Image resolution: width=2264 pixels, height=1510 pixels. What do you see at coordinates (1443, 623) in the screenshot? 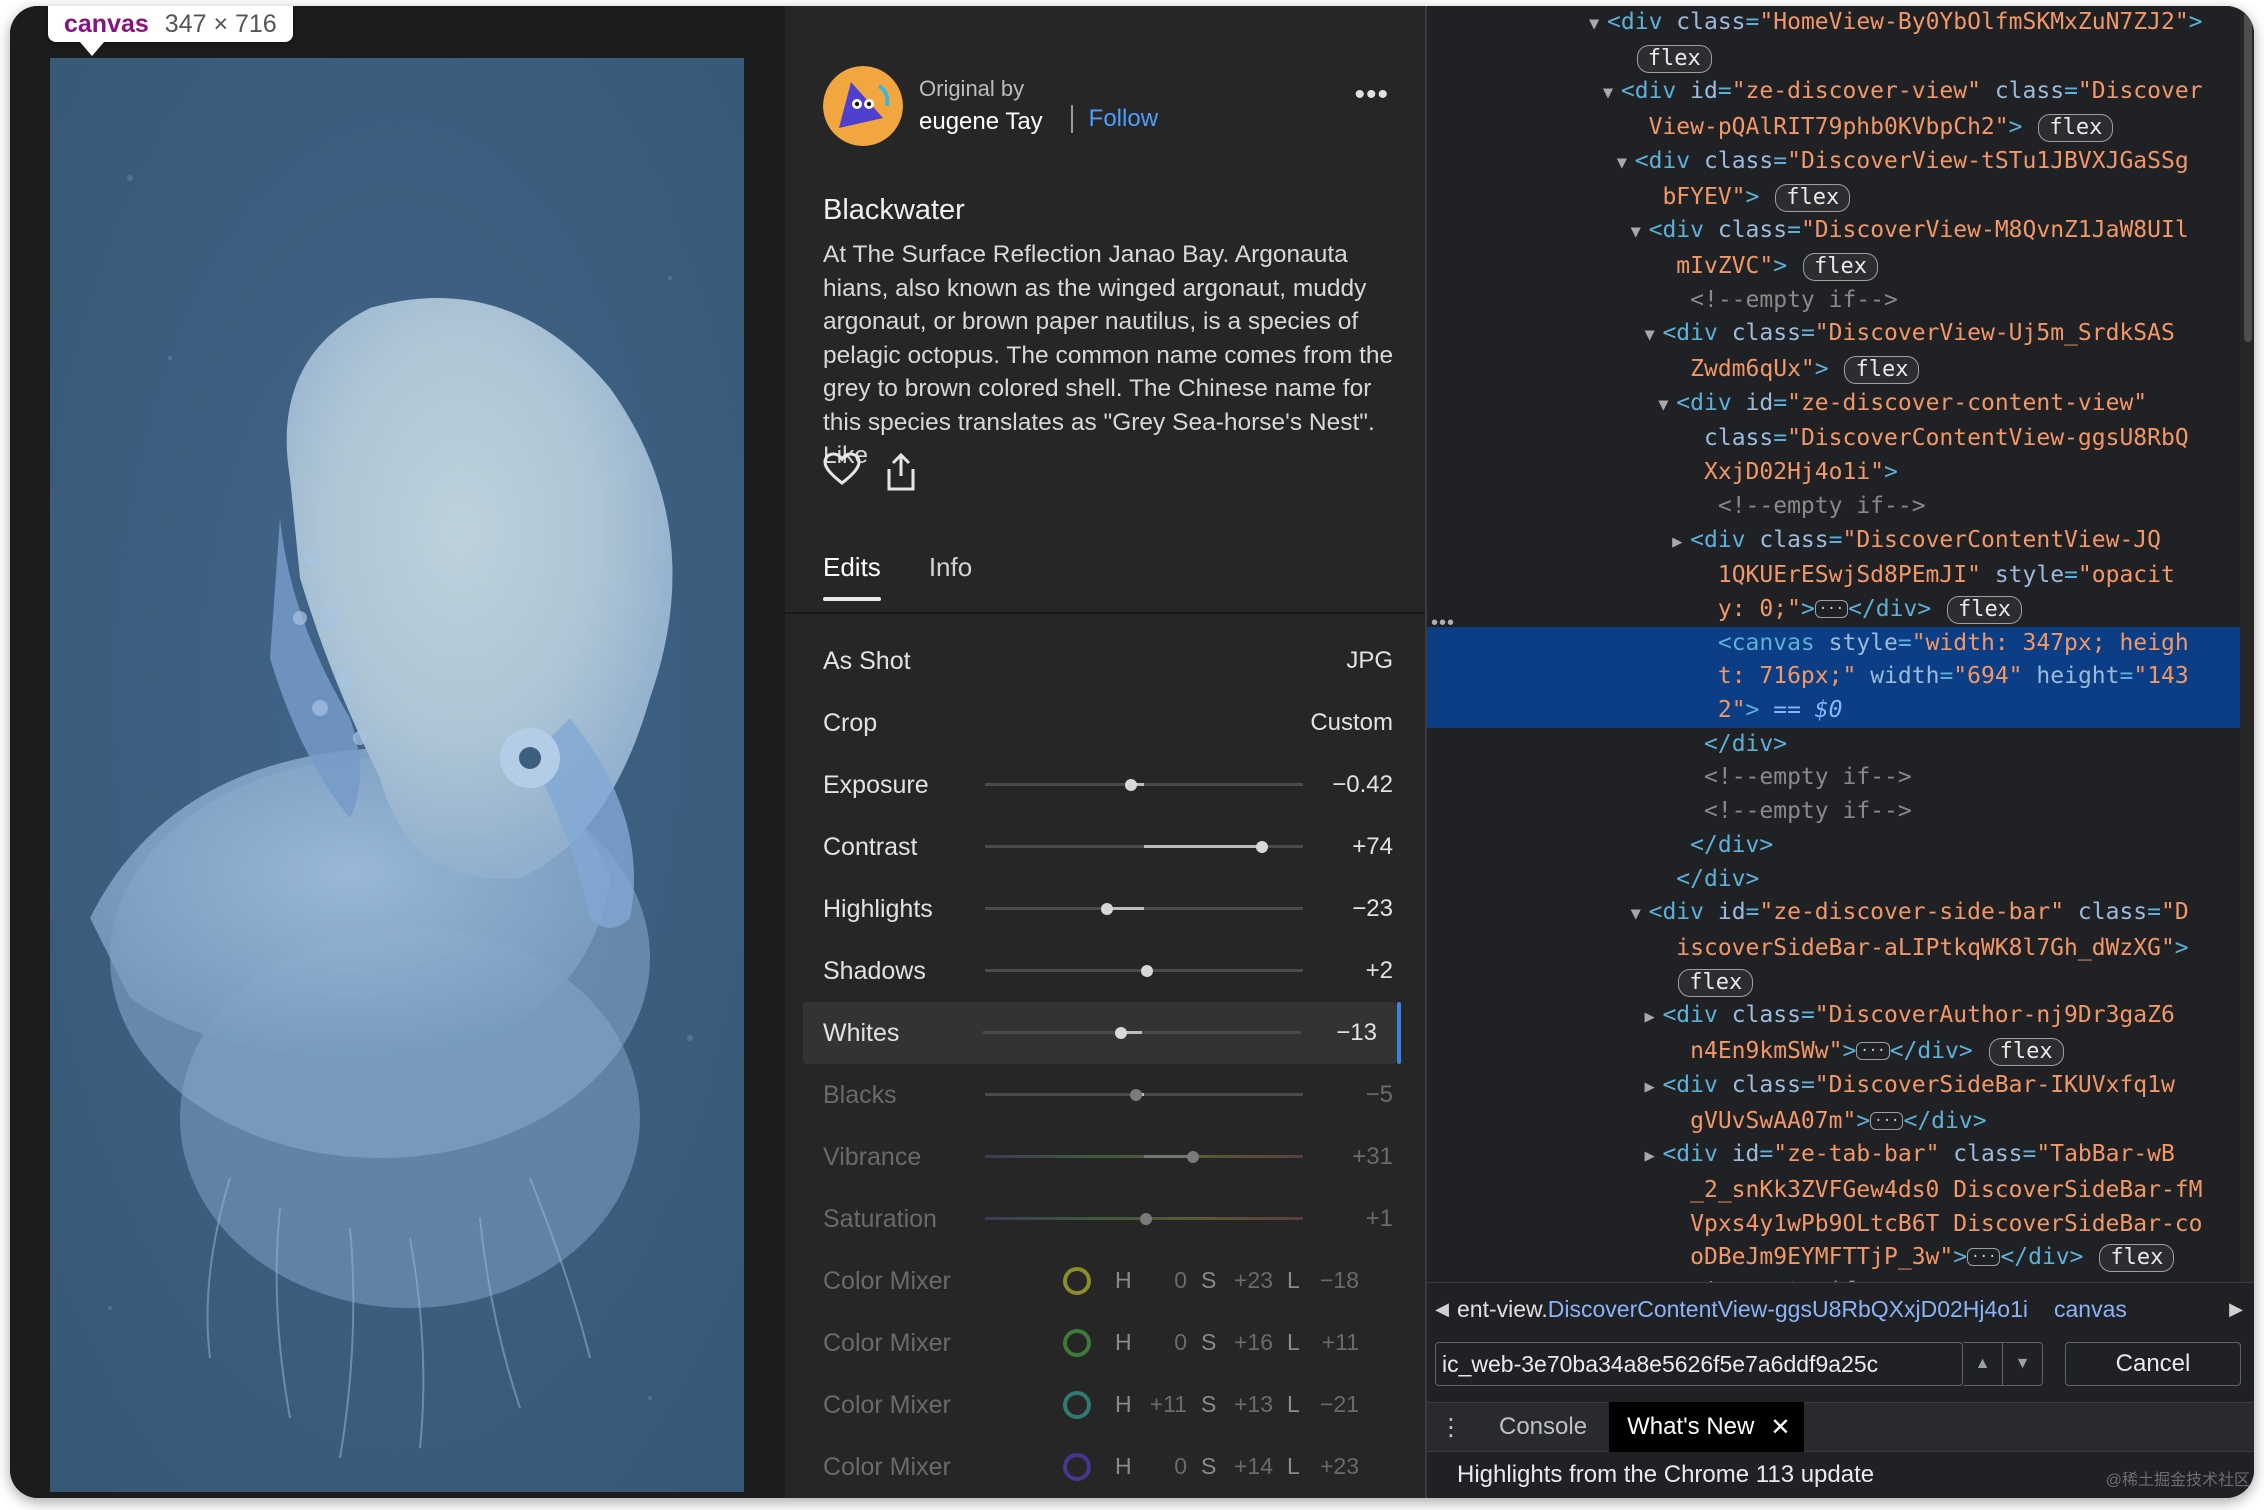
I see `selected-node-menu-icon: •••` at bounding box center [1443, 623].